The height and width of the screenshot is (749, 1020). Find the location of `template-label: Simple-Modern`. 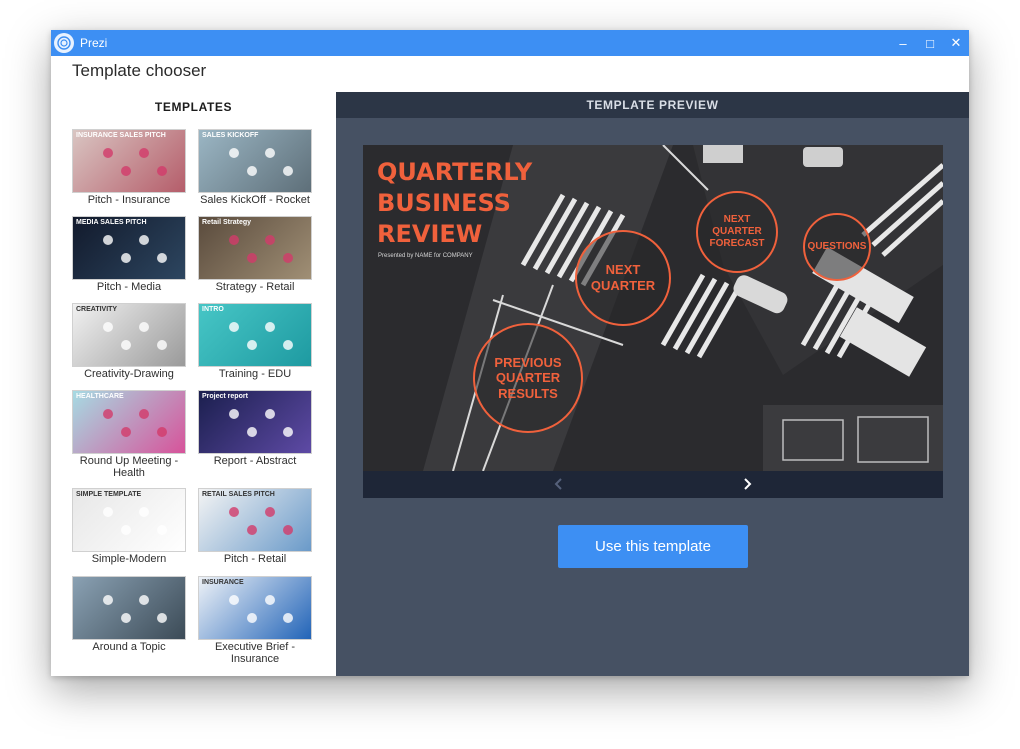

template-label: Simple-Modern is located at coordinates (129, 559).